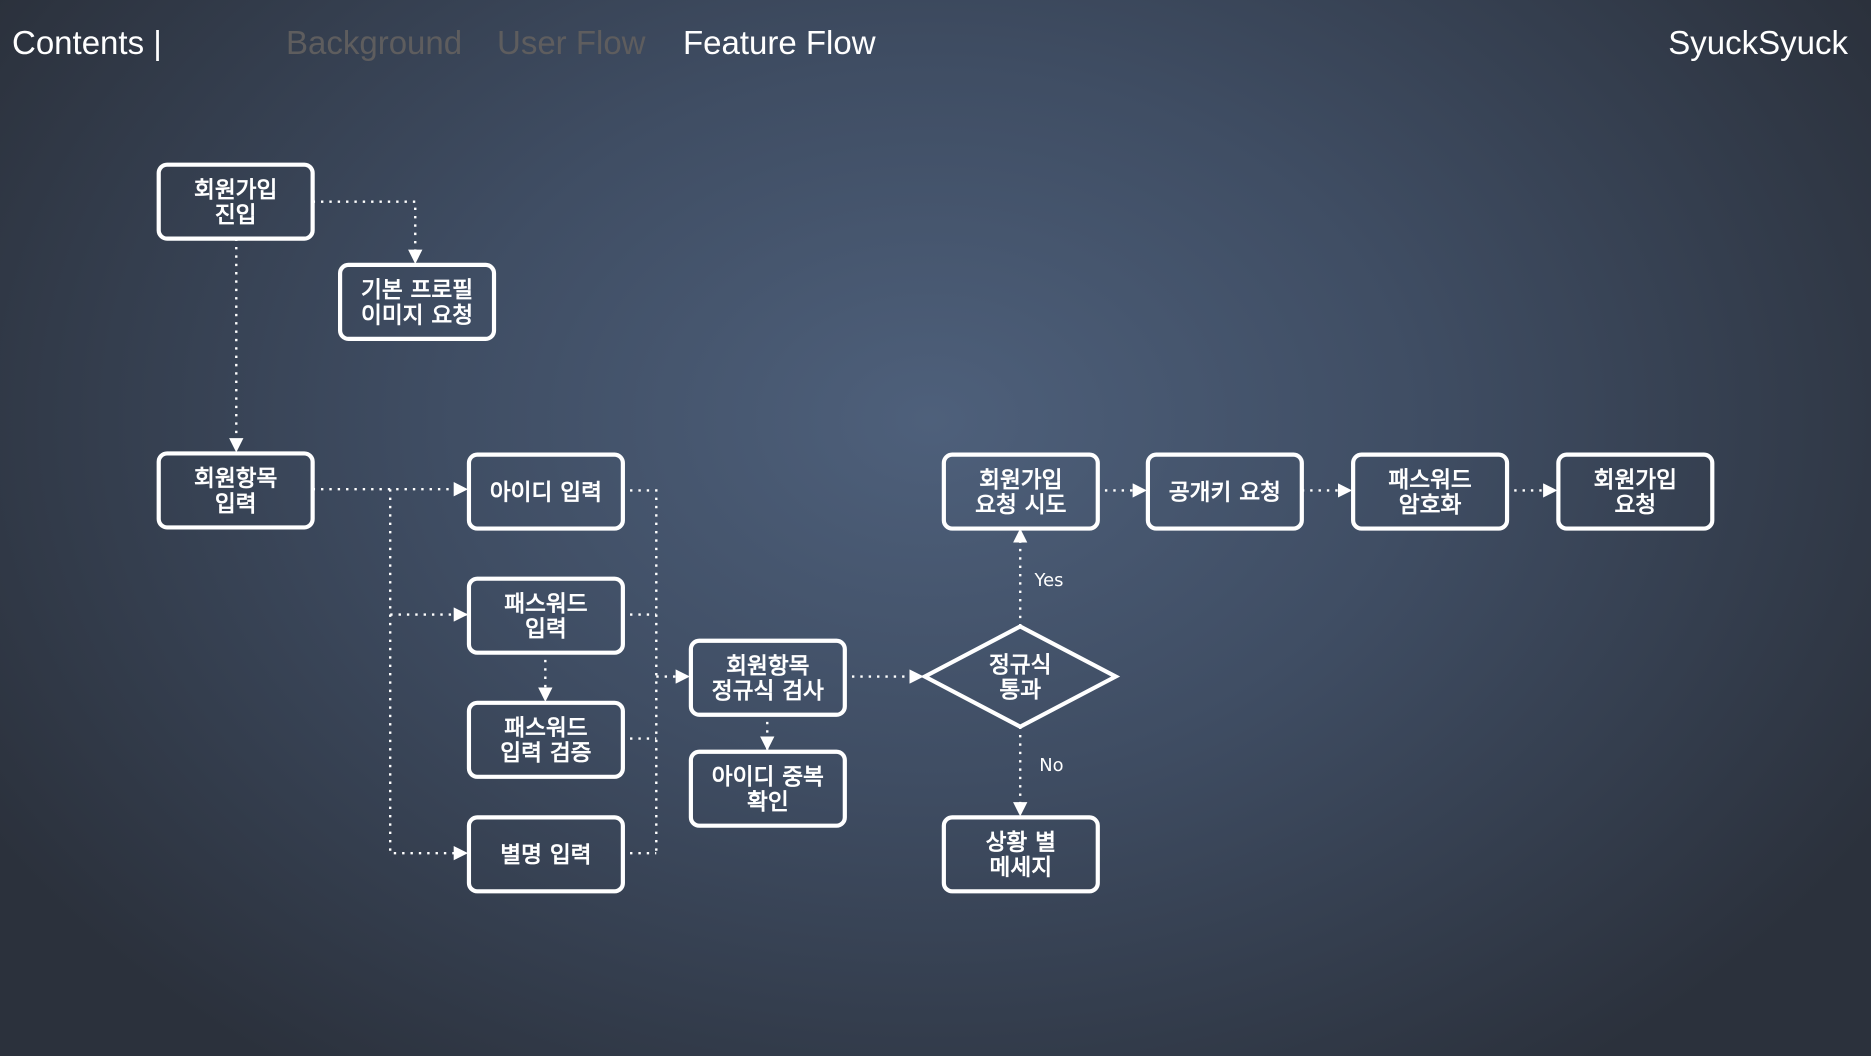 The height and width of the screenshot is (1056, 1871). I want to click on node-label: 상황 별, so click(1021, 843).